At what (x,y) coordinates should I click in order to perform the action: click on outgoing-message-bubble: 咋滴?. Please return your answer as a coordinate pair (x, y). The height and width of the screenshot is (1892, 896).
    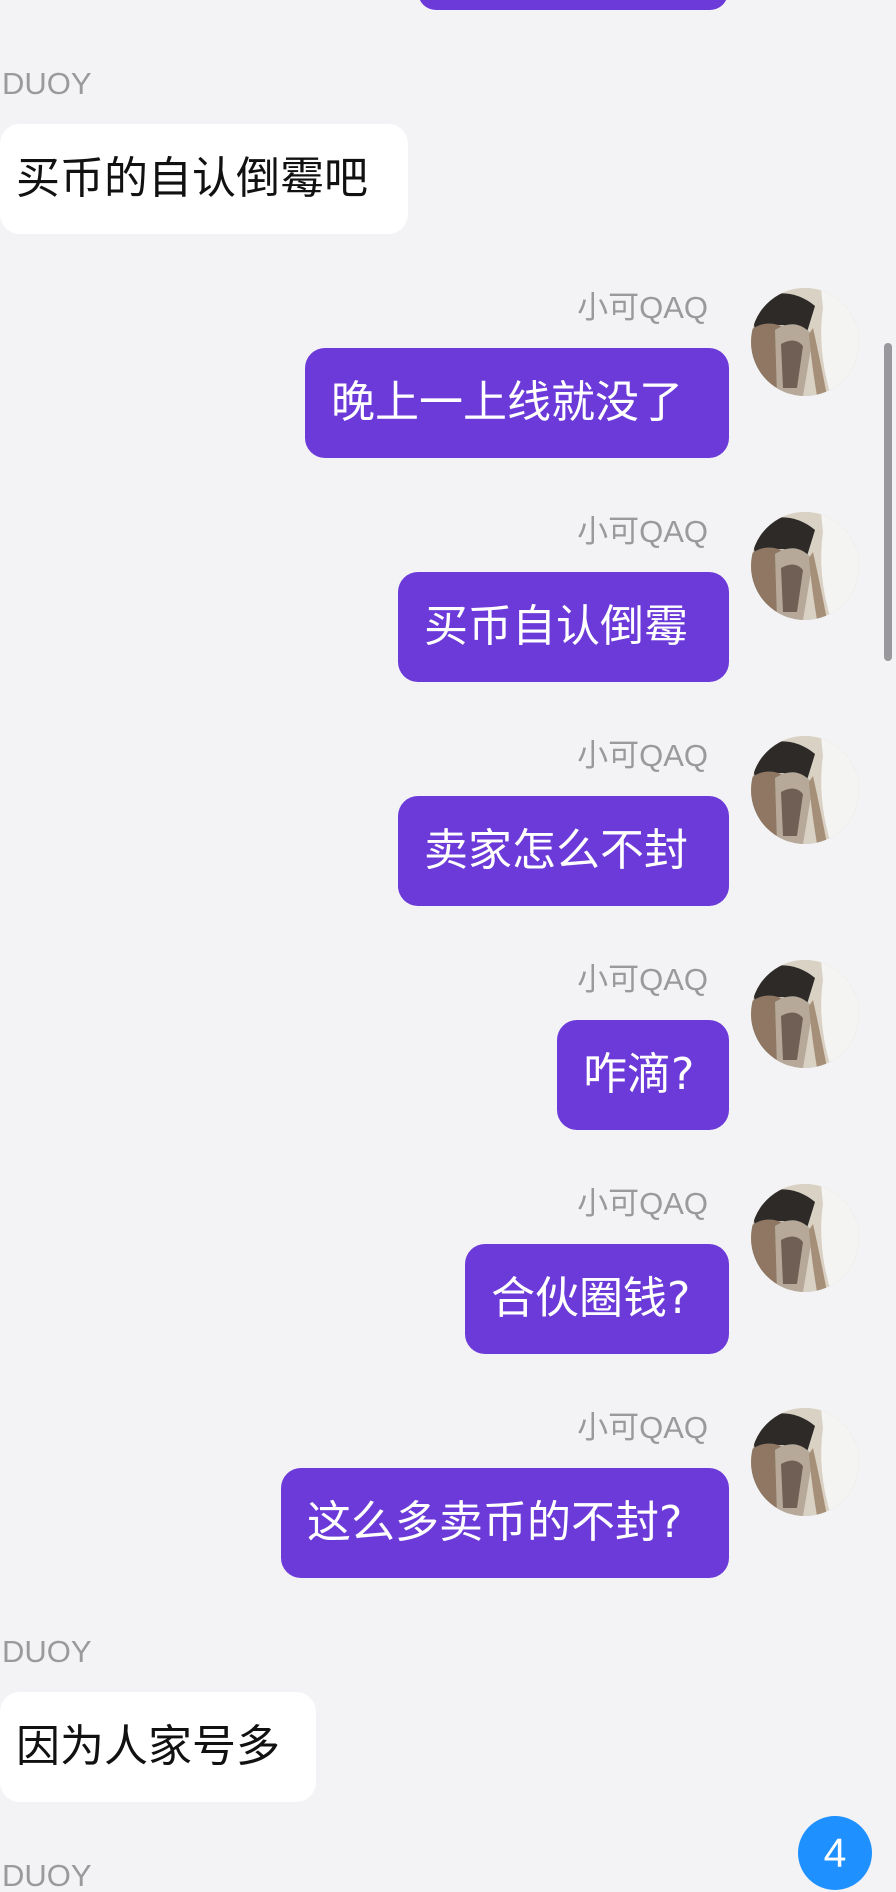
    Looking at the image, I should click on (643, 1075).